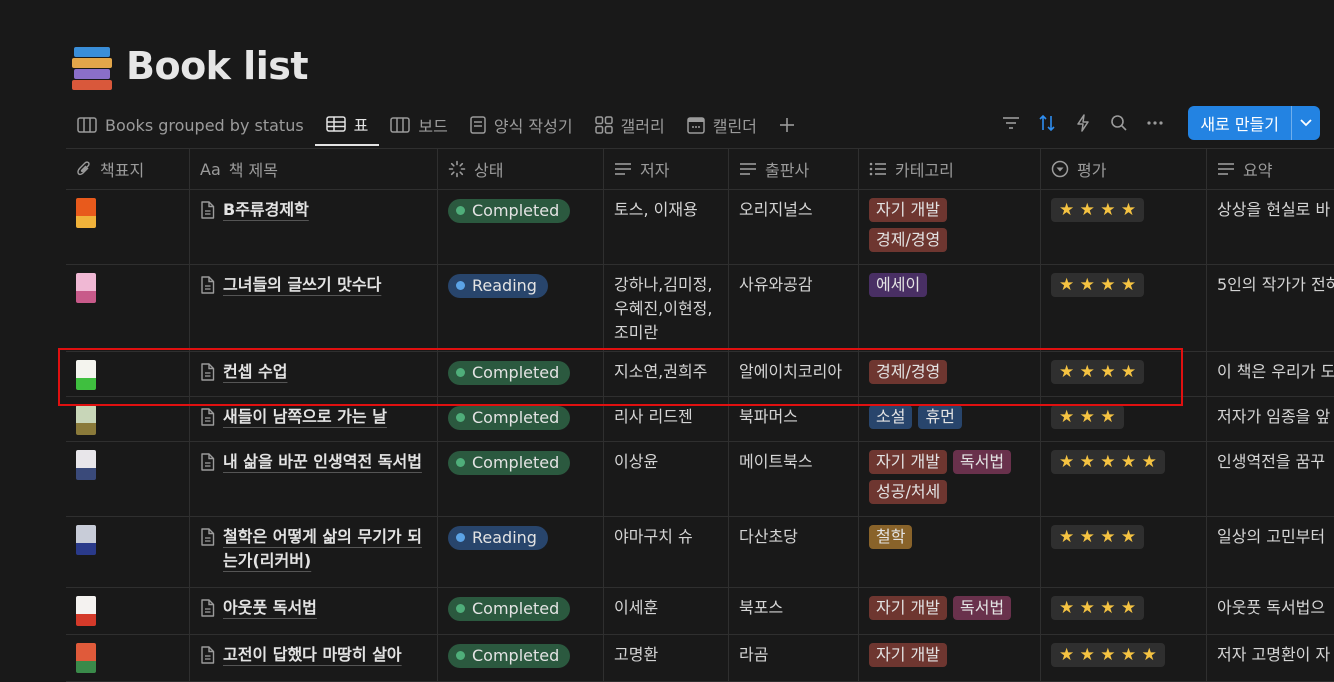  Describe the element at coordinates (314, 227) in the screenshot. I see `title-cell: B주류경제학` at that location.